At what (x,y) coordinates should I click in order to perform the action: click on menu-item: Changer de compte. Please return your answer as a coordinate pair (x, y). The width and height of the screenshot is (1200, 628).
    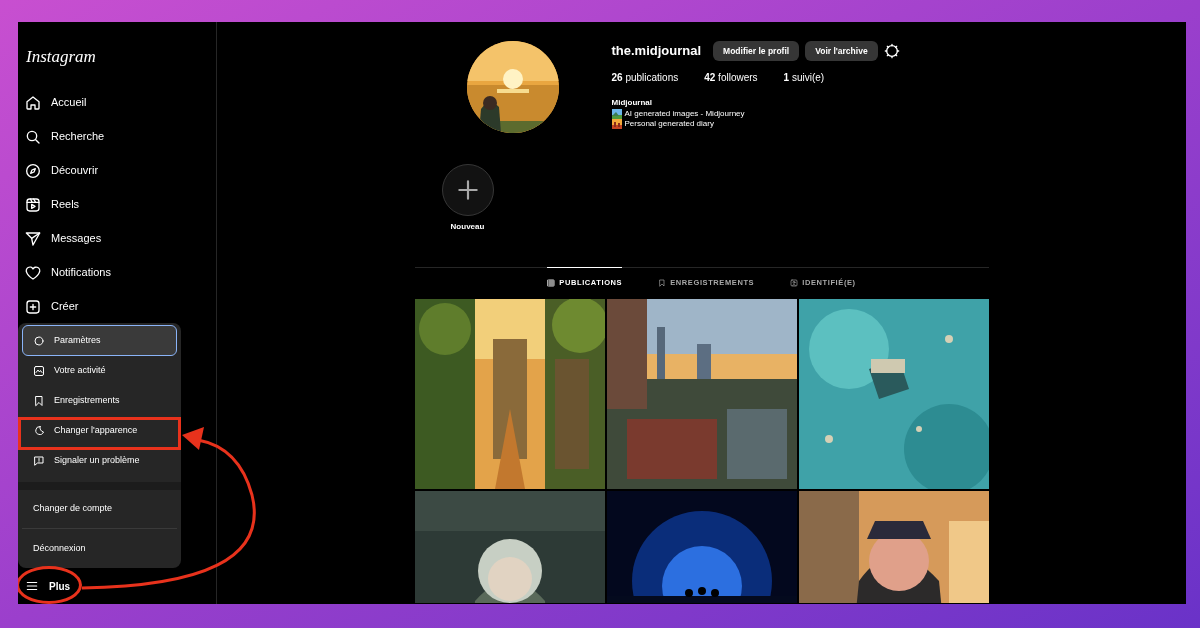
    Looking at the image, I should click on (99, 509).